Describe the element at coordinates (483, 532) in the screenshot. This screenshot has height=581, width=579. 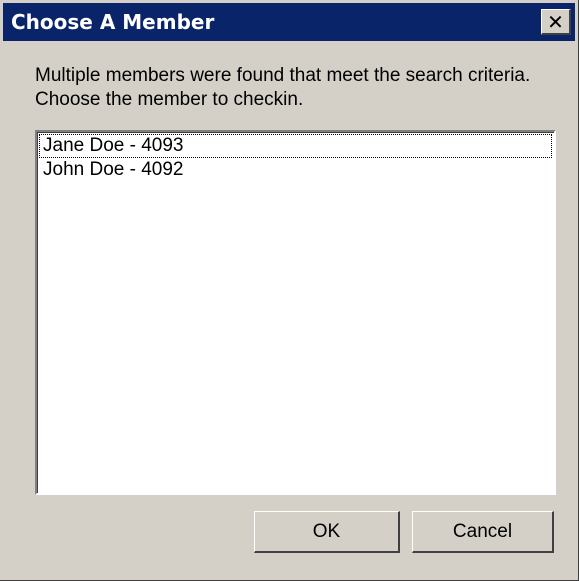
I see `cancel-button: Cancel` at that location.